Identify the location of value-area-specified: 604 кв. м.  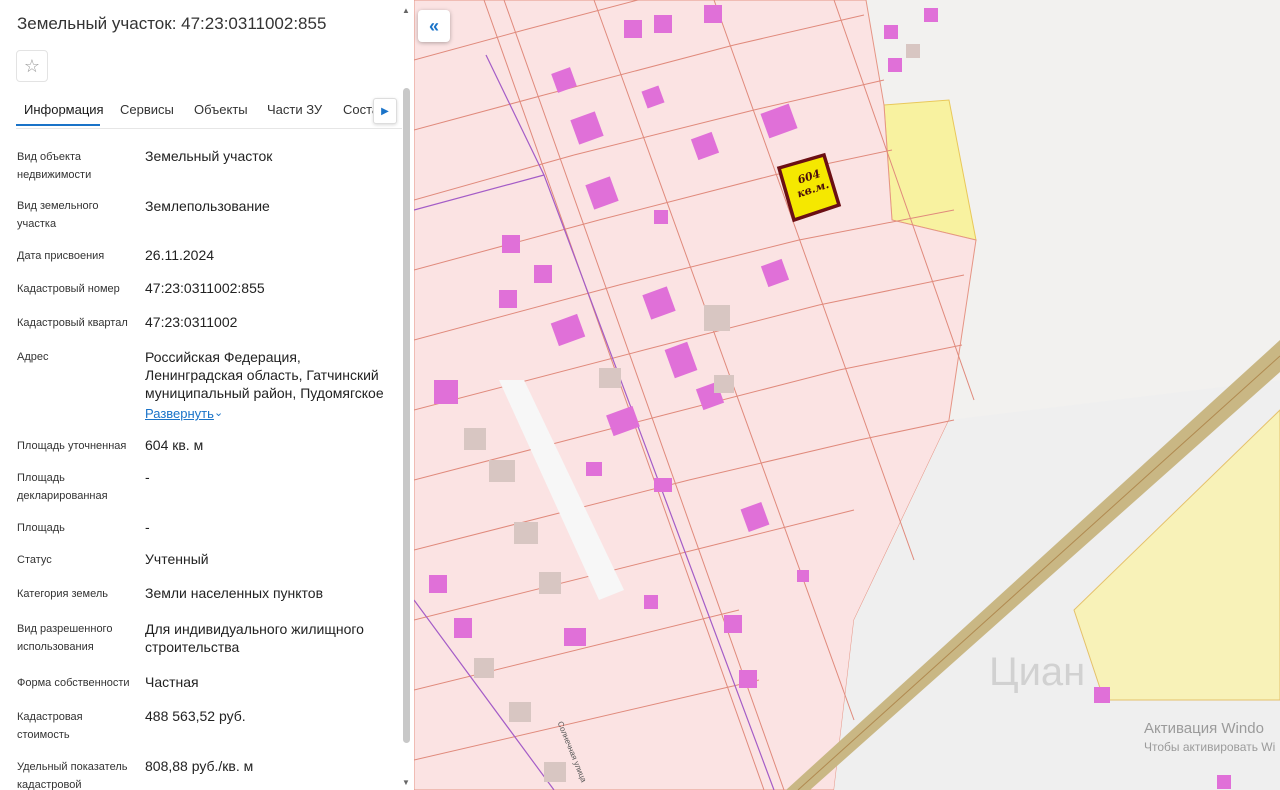
(174, 445).